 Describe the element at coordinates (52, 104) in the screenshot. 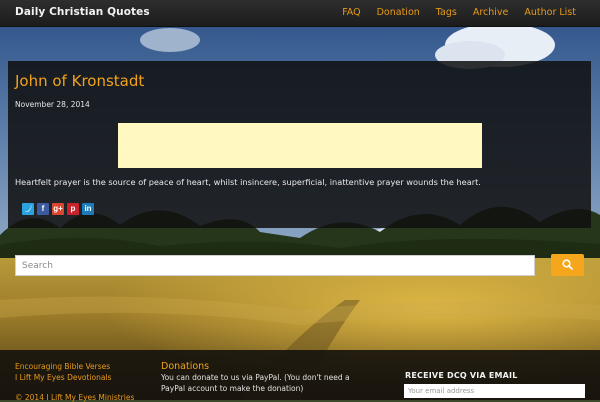

I see `post-date: November 28, 2014` at that location.